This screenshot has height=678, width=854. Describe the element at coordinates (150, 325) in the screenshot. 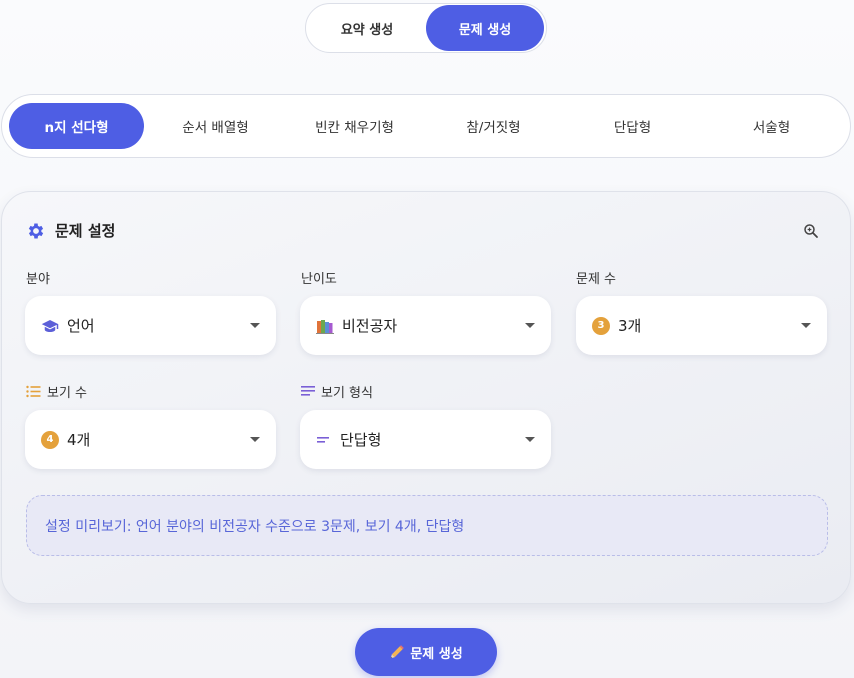

I see `field-select: 언어` at that location.